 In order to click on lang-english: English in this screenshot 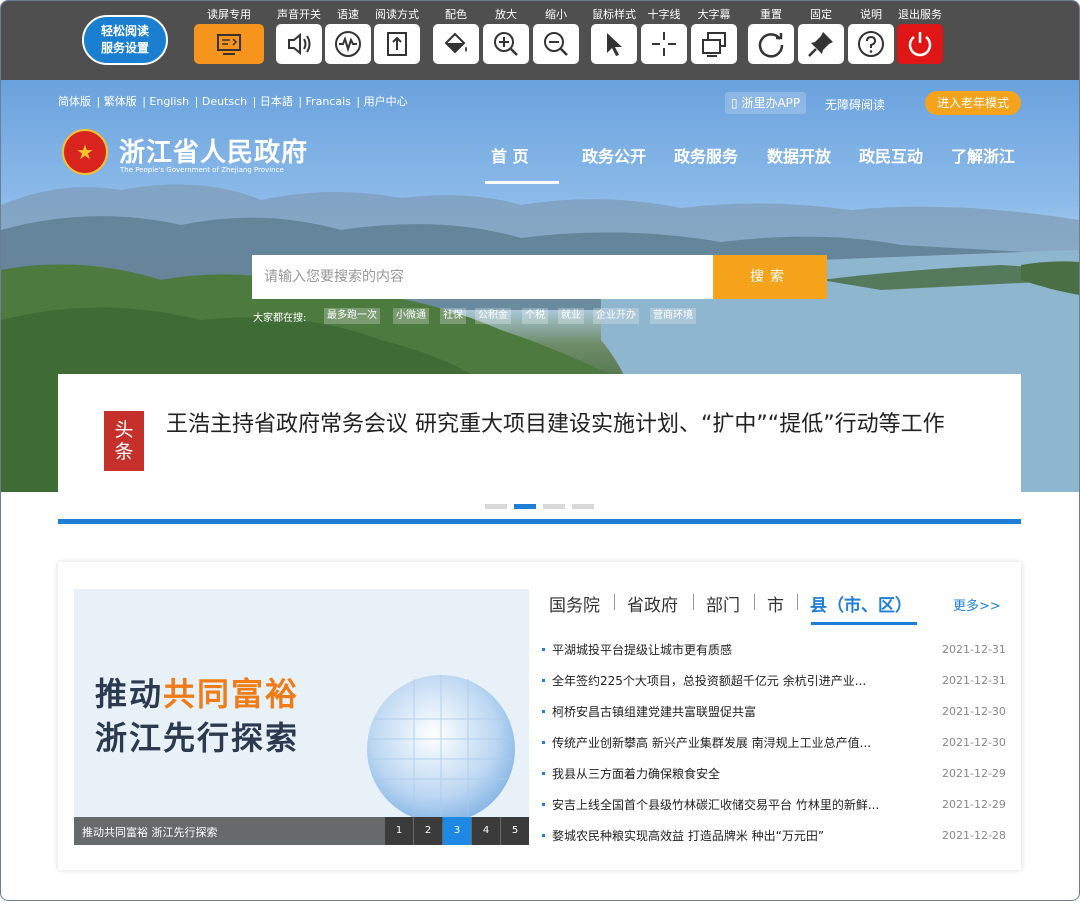, I will do `click(169, 101)`.